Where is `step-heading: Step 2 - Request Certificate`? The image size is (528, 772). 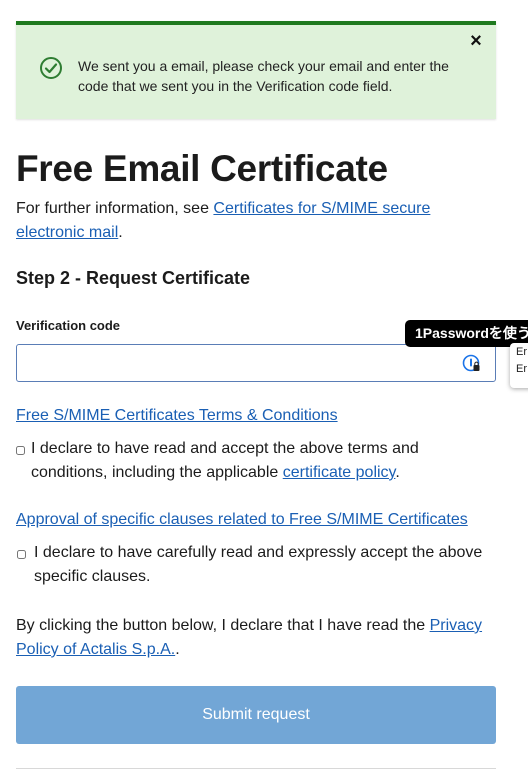 step-heading: Step 2 - Request Certificate is located at coordinates (133, 278).